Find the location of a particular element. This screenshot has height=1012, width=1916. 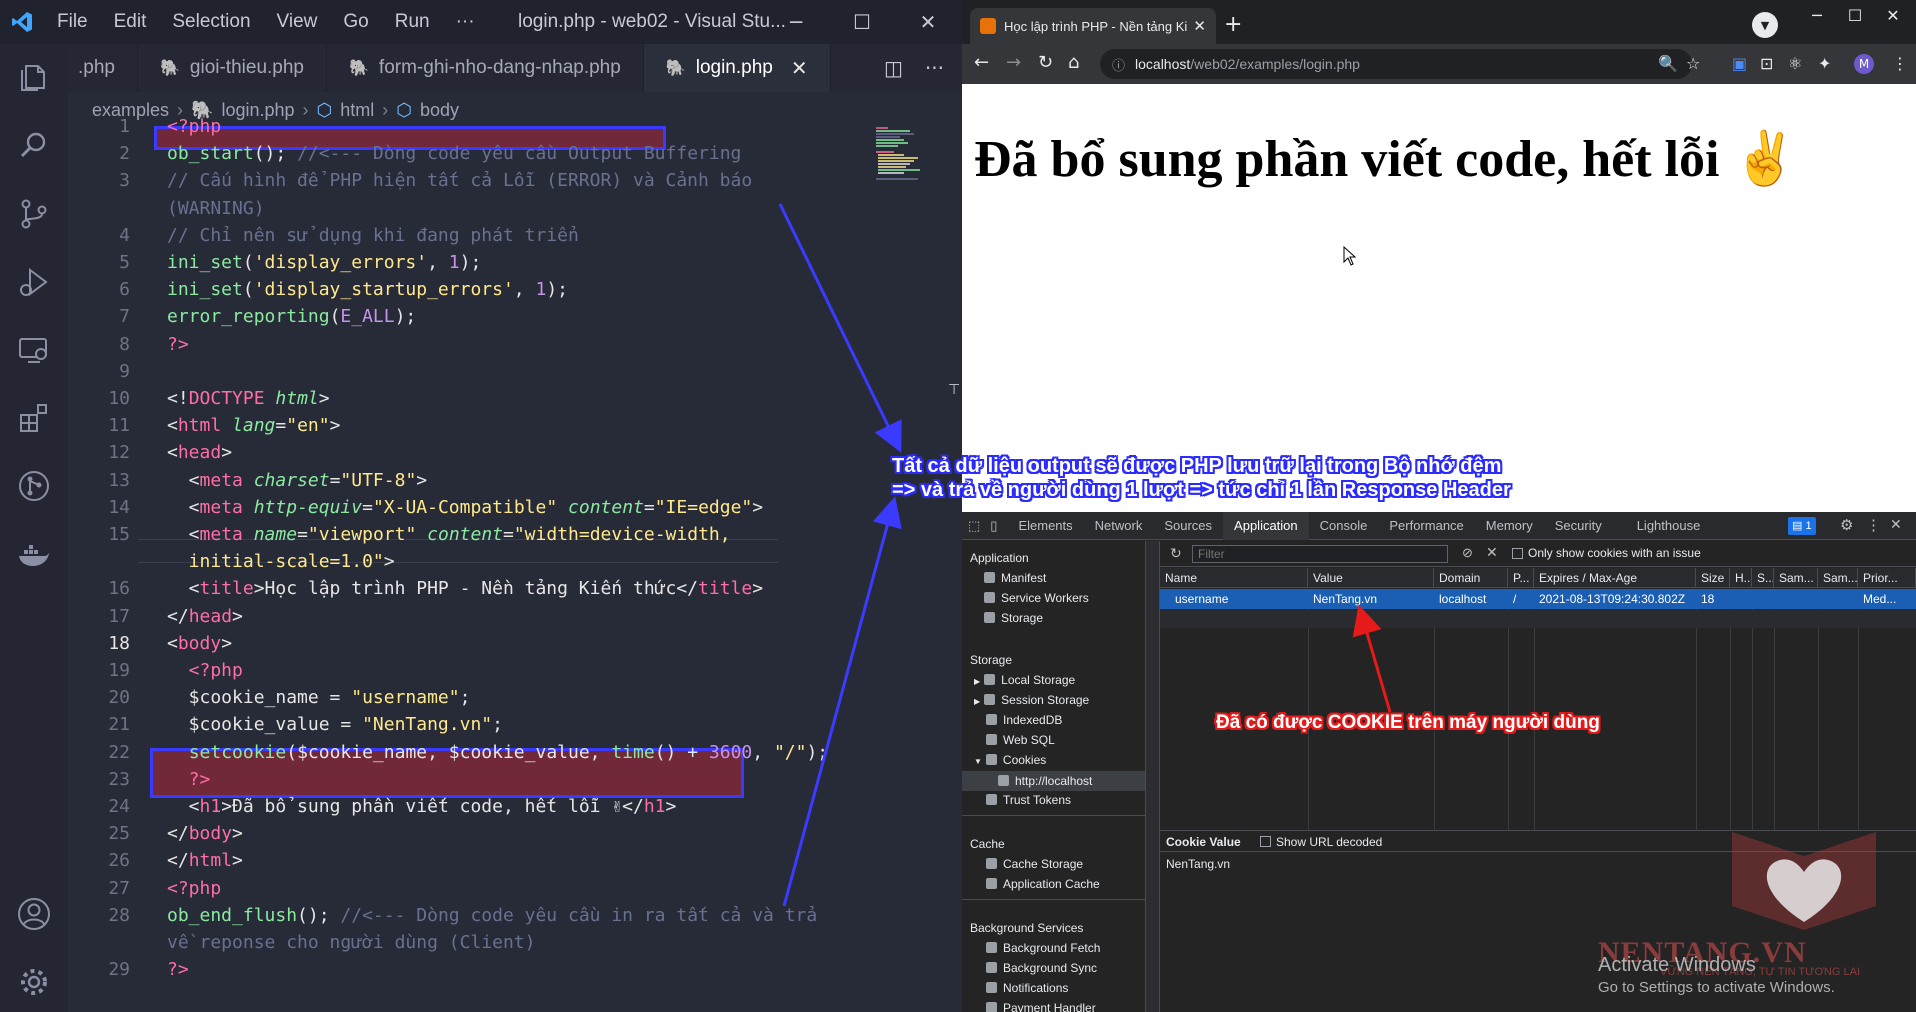

code-line: 26 </html> is located at coordinates (468, 860).